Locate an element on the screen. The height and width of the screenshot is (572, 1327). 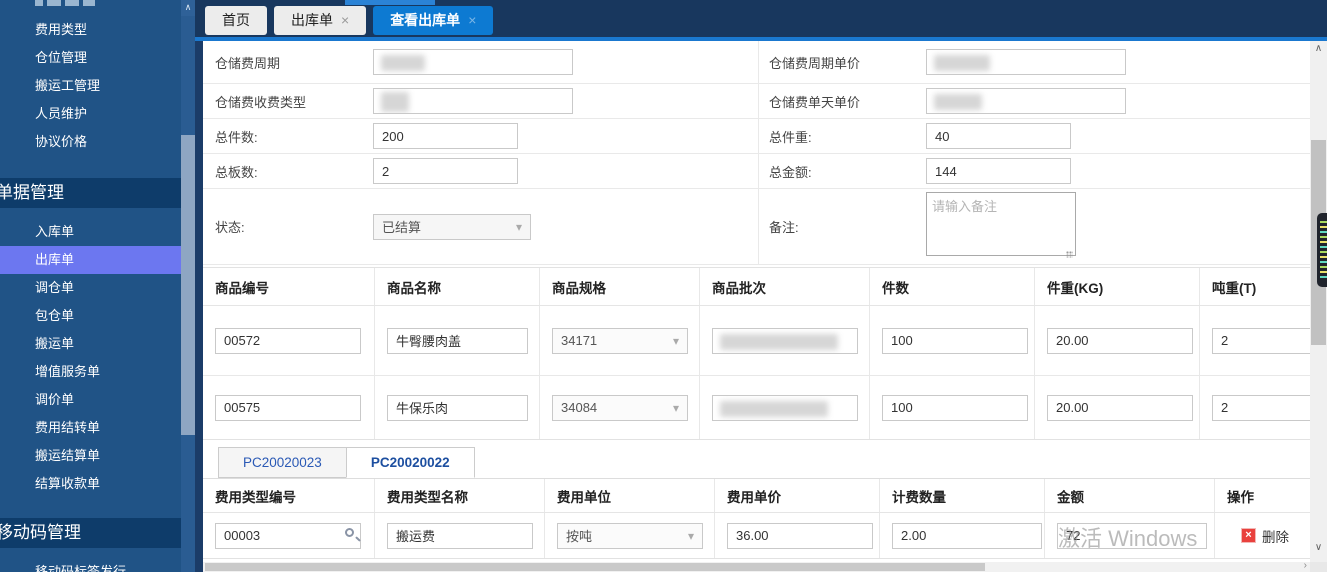
delete-button: × 删除 is located at coordinates (1265, 536).